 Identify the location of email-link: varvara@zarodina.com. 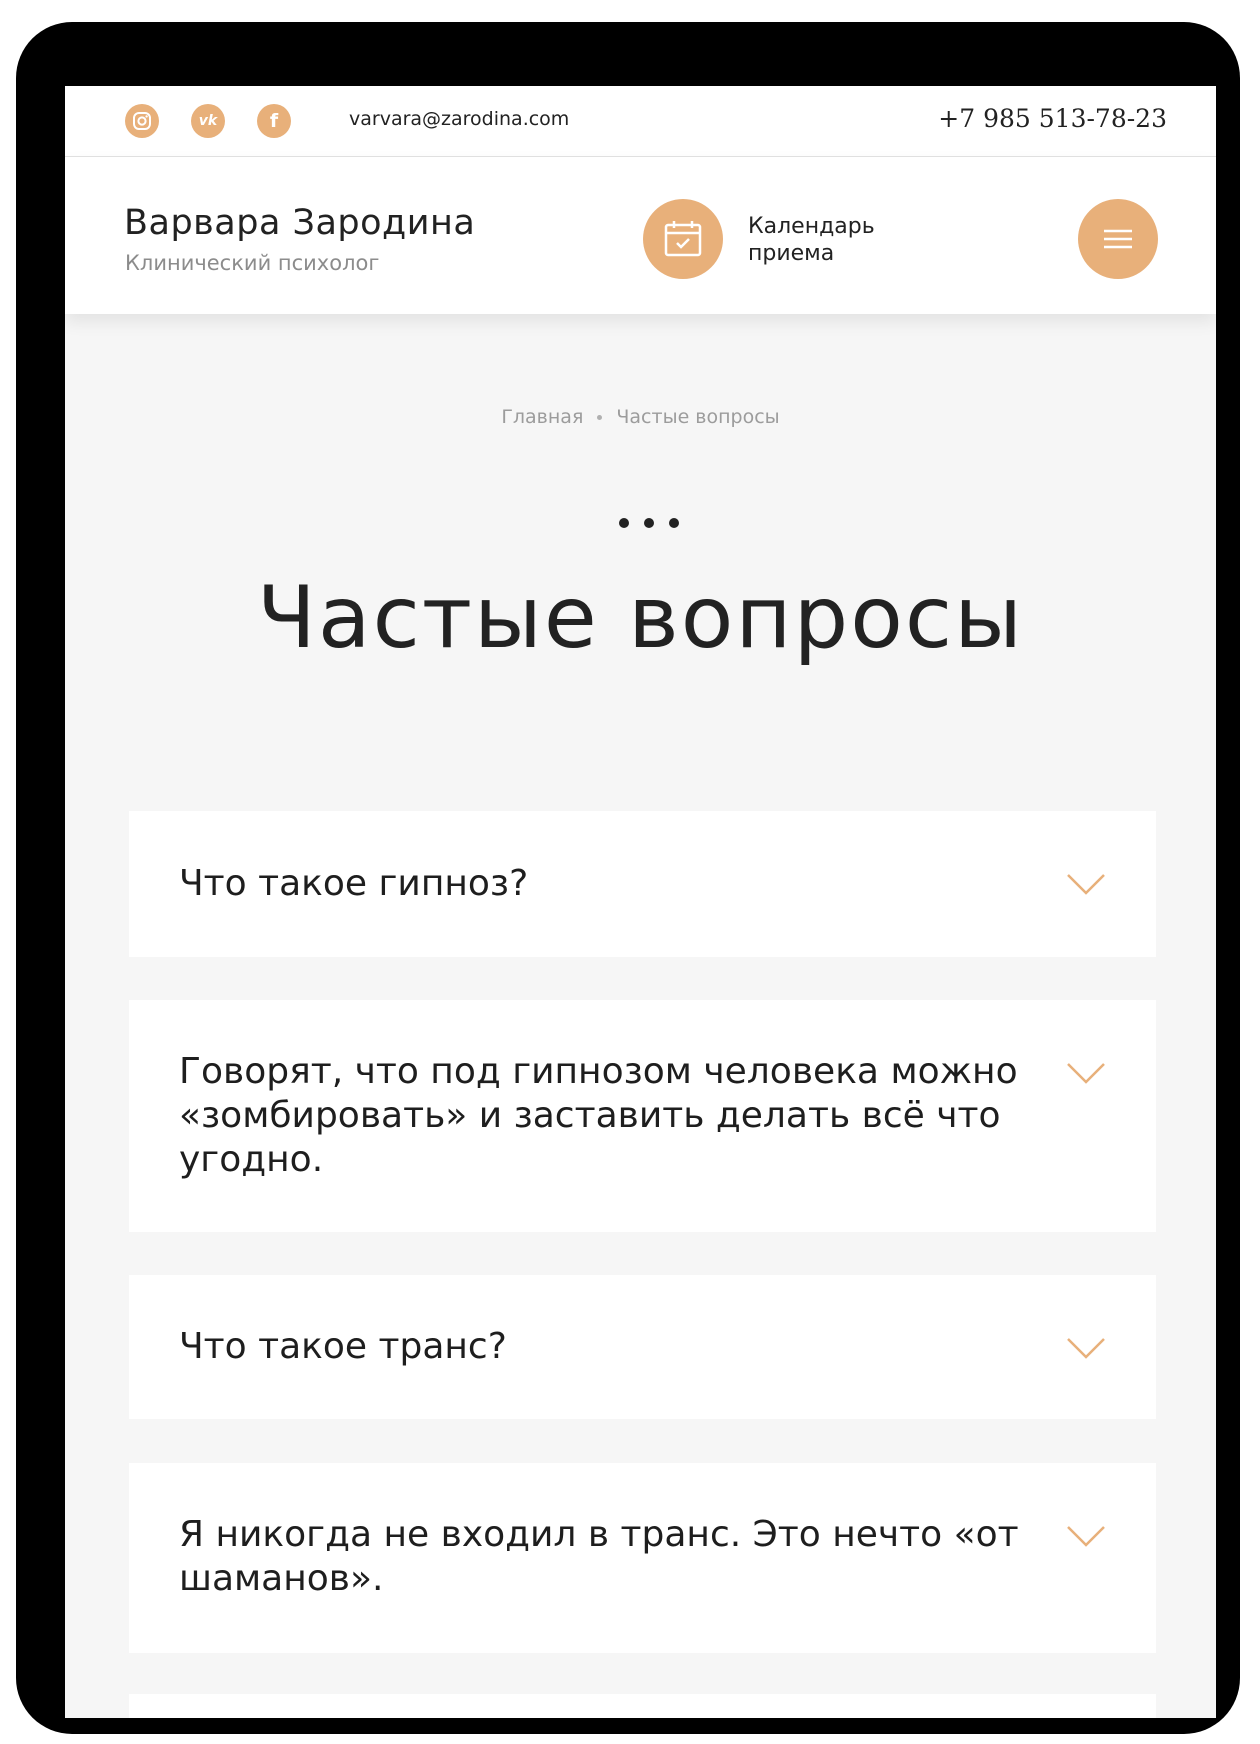
(459, 119).